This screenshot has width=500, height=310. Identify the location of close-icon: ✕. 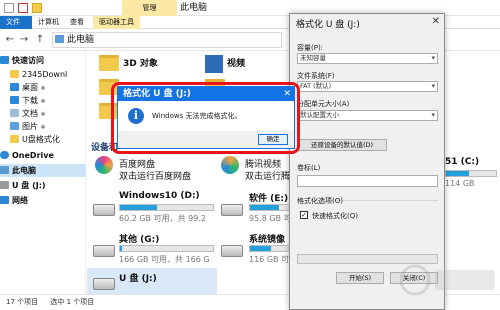
(436, 21).